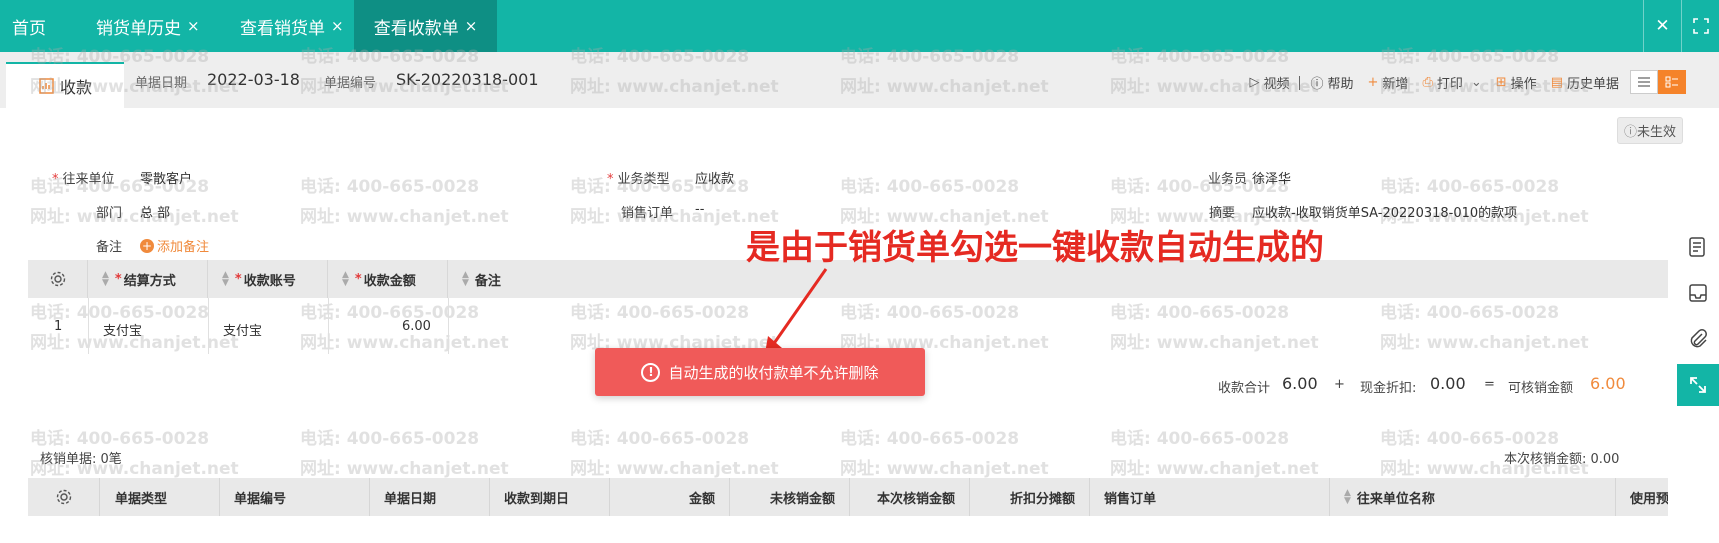  Describe the element at coordinates (651, 372) in the screenshot. I see `alert-icon: !` at that location.